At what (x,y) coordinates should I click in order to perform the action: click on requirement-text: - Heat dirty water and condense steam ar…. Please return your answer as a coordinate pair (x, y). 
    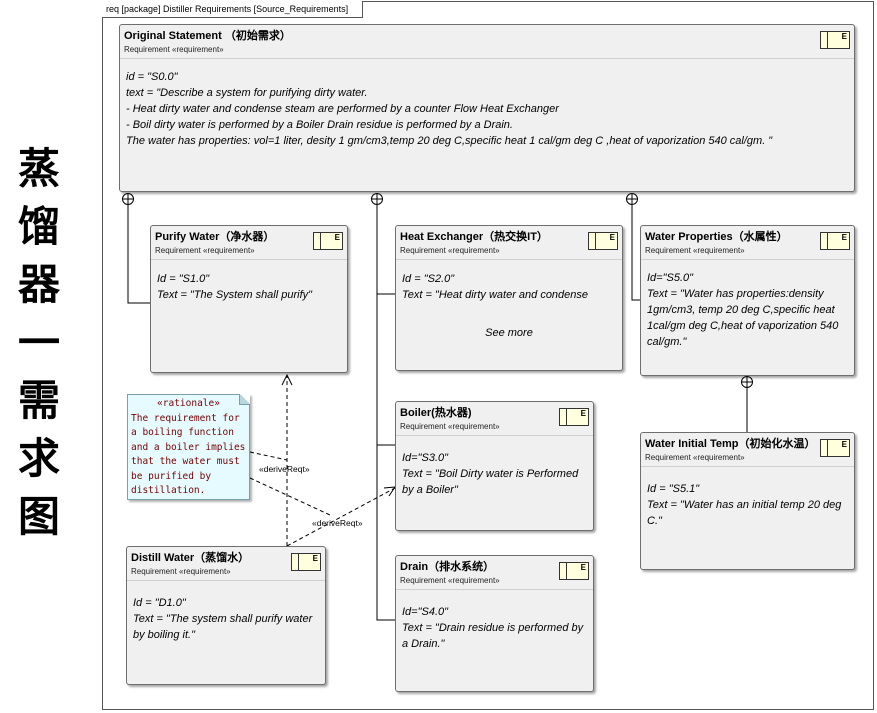
    Looking at the image, I should click on (342, 109).